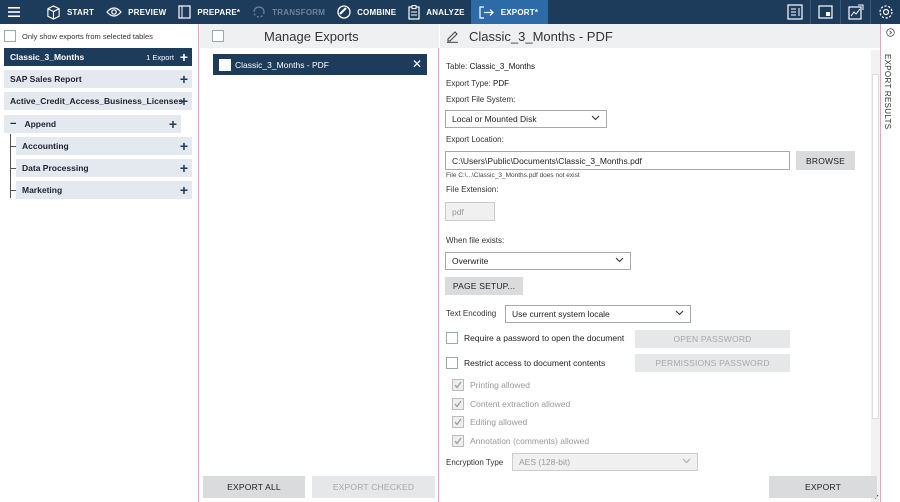 This screenshot has height=502, width=900. Describe the element at coordinates (475, 139) in the screenshot. I see `export-location-label: Export Location:` at that location.